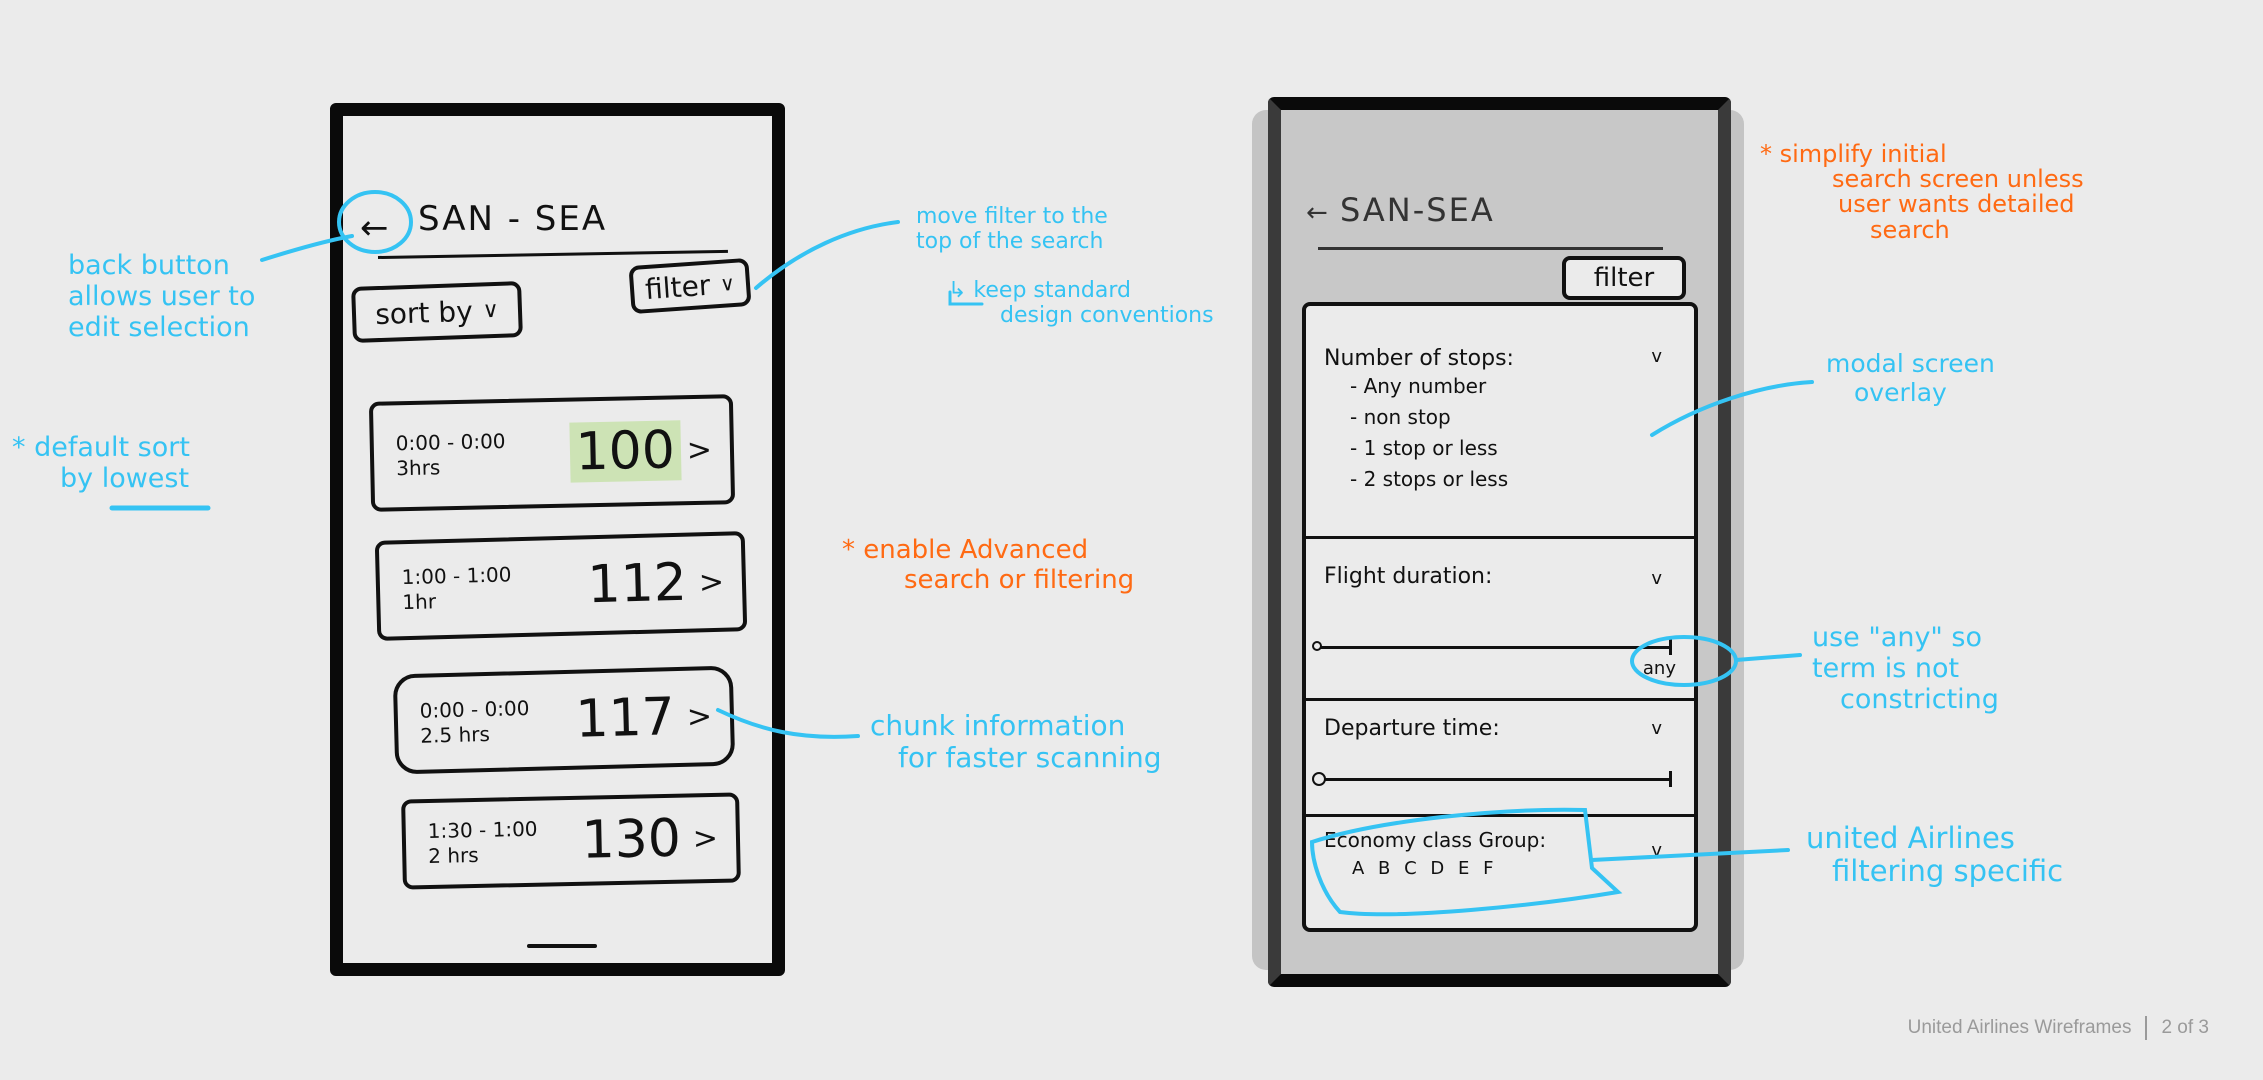 This screenshot has height=1080, width=2263. I want to click on flight-info: 1:30 - 1:00 2 hrs, so click(483, 843).